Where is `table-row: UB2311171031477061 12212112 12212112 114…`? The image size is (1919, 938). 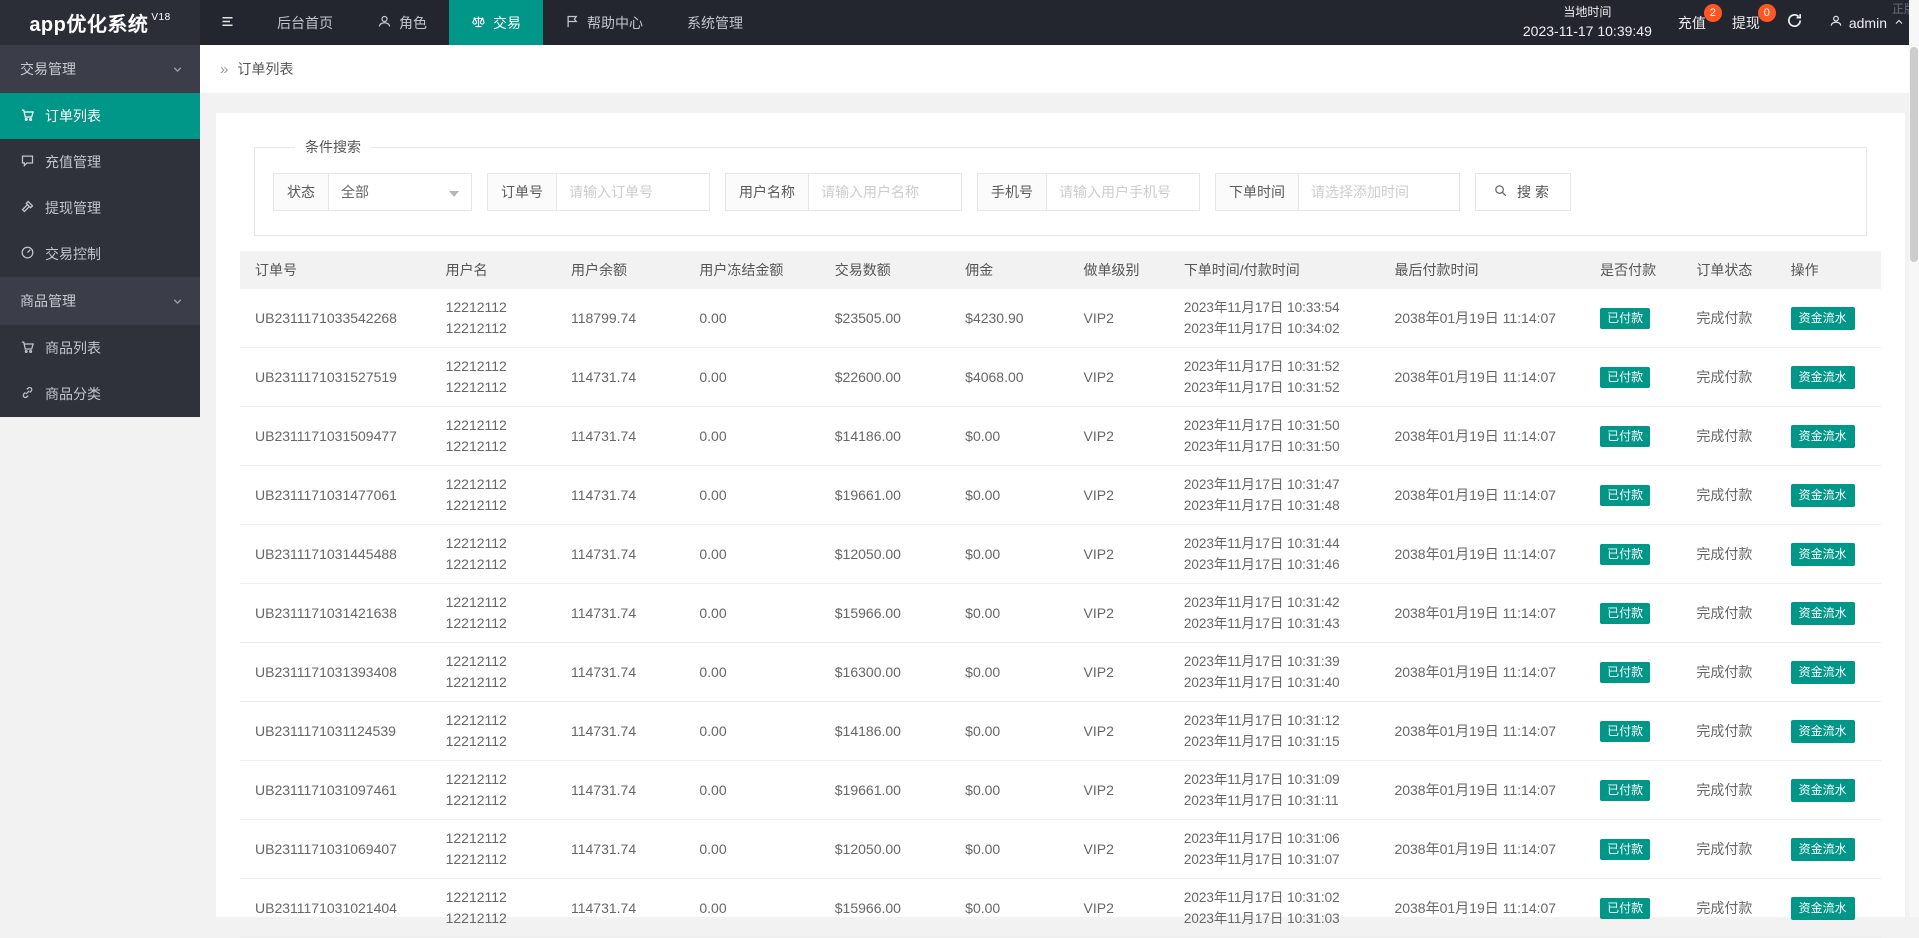
table-row: UB2311171031477061 12212112 12212112 114… is located at coordinates (1060, 495).